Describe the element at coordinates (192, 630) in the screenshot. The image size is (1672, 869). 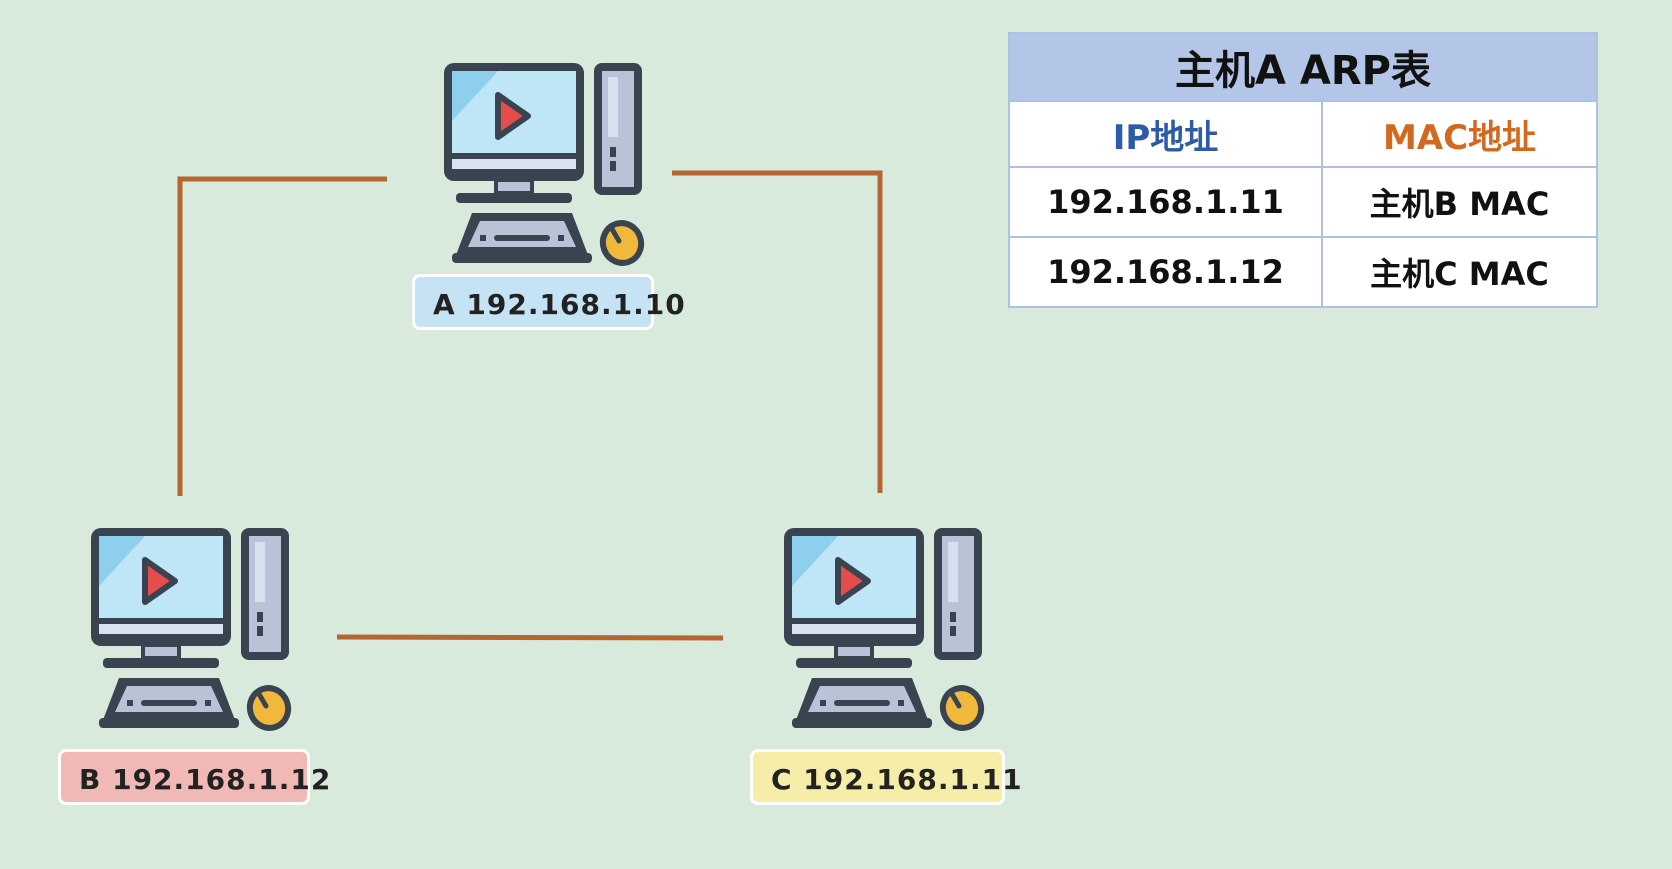
I see `host-b-computer-icon` at that location.